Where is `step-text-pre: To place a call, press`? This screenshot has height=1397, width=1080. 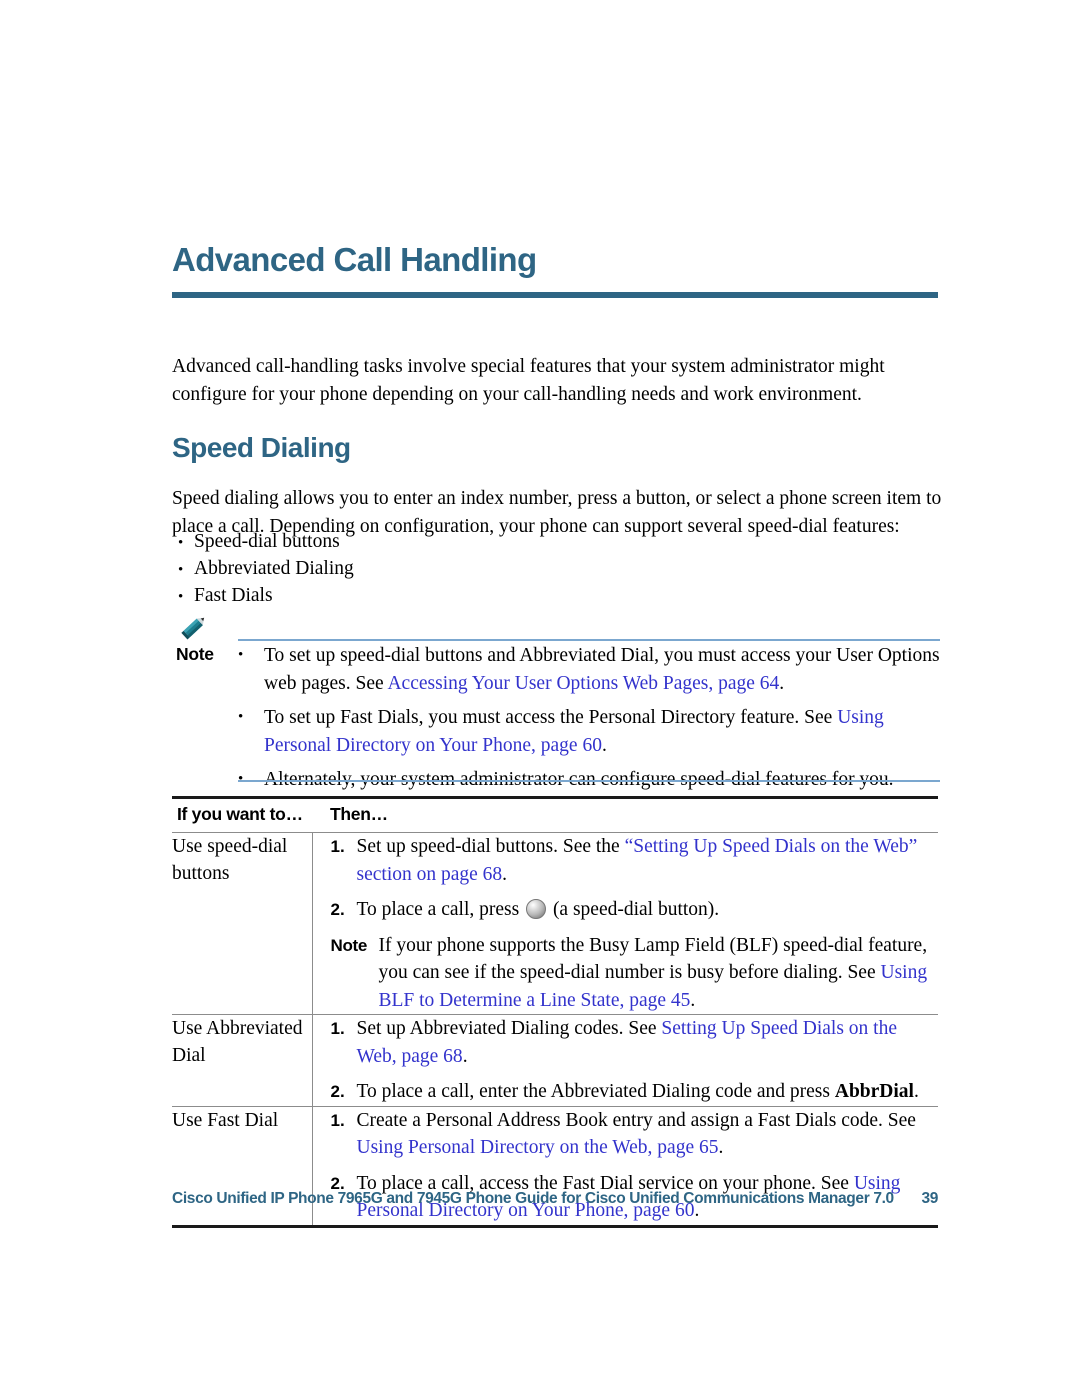
step-text-pre: To place a call, press is located at coordinates (440, 909).